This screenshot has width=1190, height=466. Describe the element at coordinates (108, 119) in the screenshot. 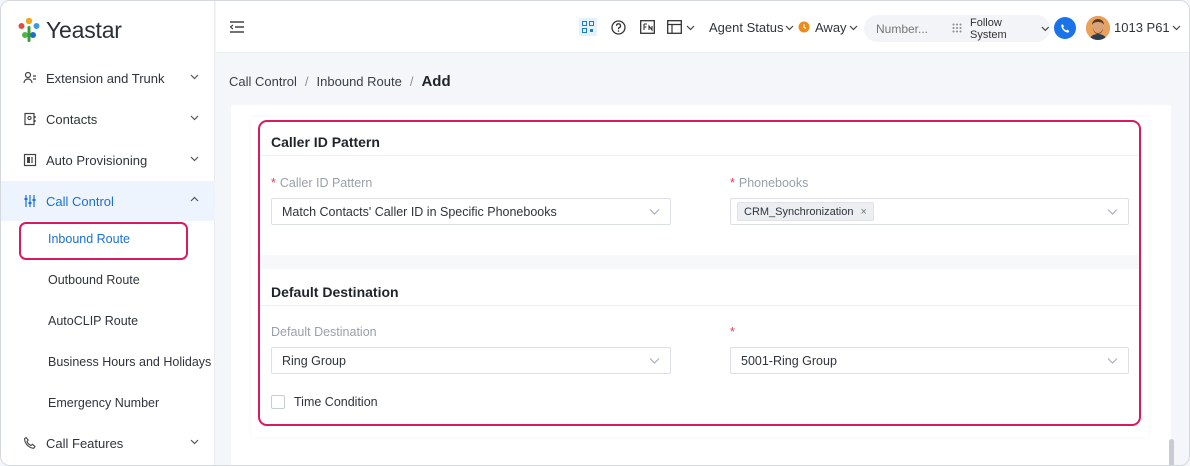

I see `sidebar-item-contacts: Contacts` at that location.